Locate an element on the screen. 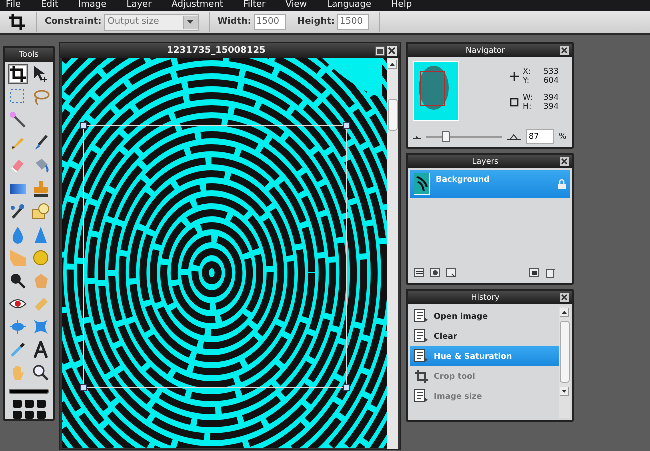  panel-title: History is located at coordinates (485, 297).